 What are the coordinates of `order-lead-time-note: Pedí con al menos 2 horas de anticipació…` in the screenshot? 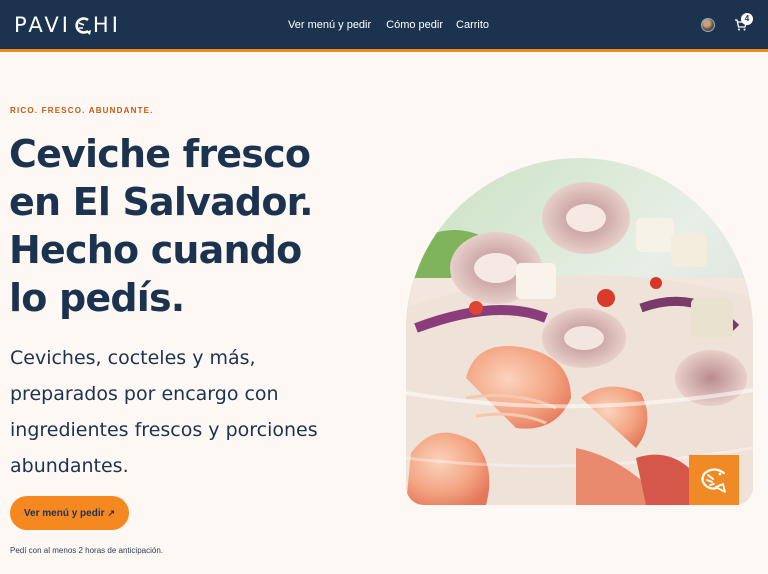 It's located at (86, 550).